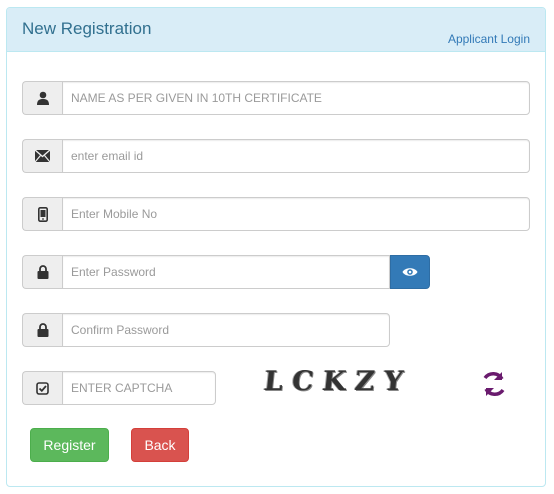  I want to click on captcha-text: LCKZY, so click(338, 381).